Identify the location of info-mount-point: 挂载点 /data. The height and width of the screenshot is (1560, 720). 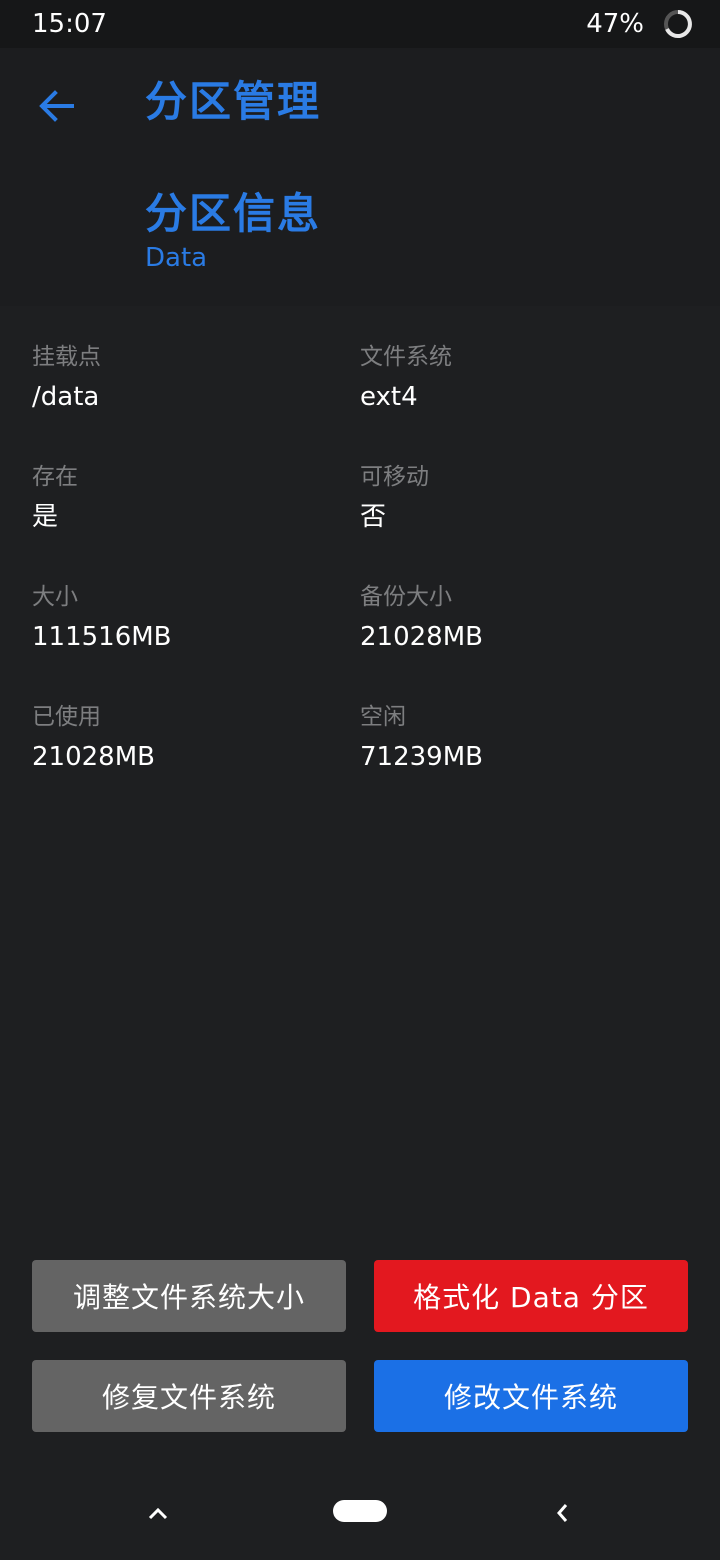
(182, 378).